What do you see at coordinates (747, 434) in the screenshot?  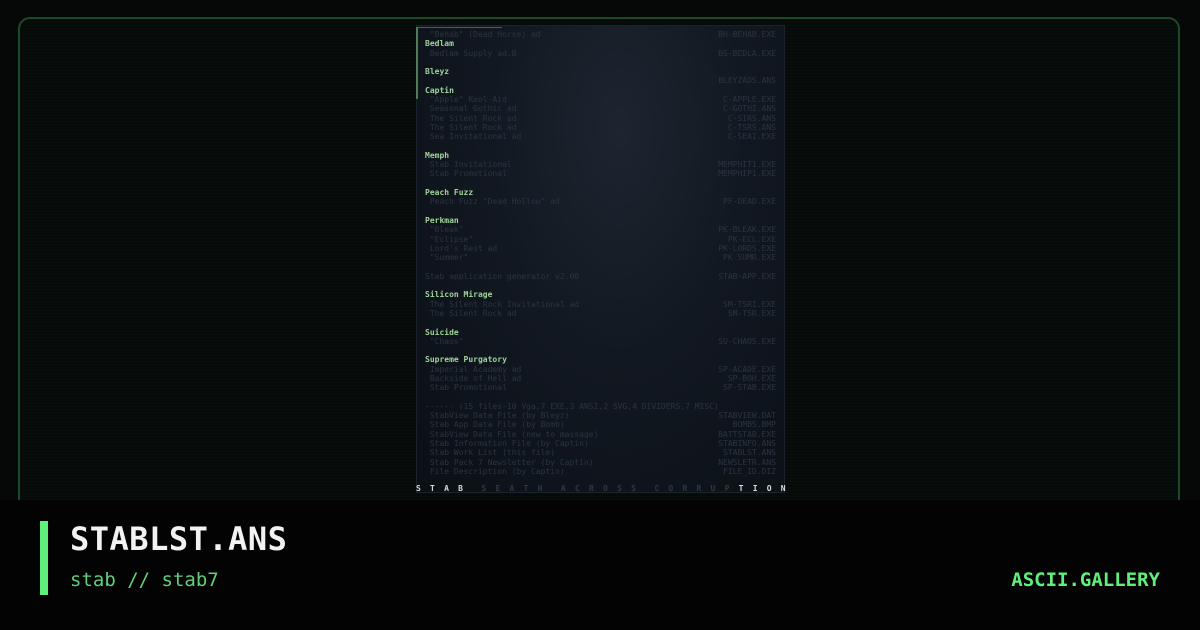 I see `artwork-row-filename: BATTSTAB.EXE` at bounding box center [747, 434].